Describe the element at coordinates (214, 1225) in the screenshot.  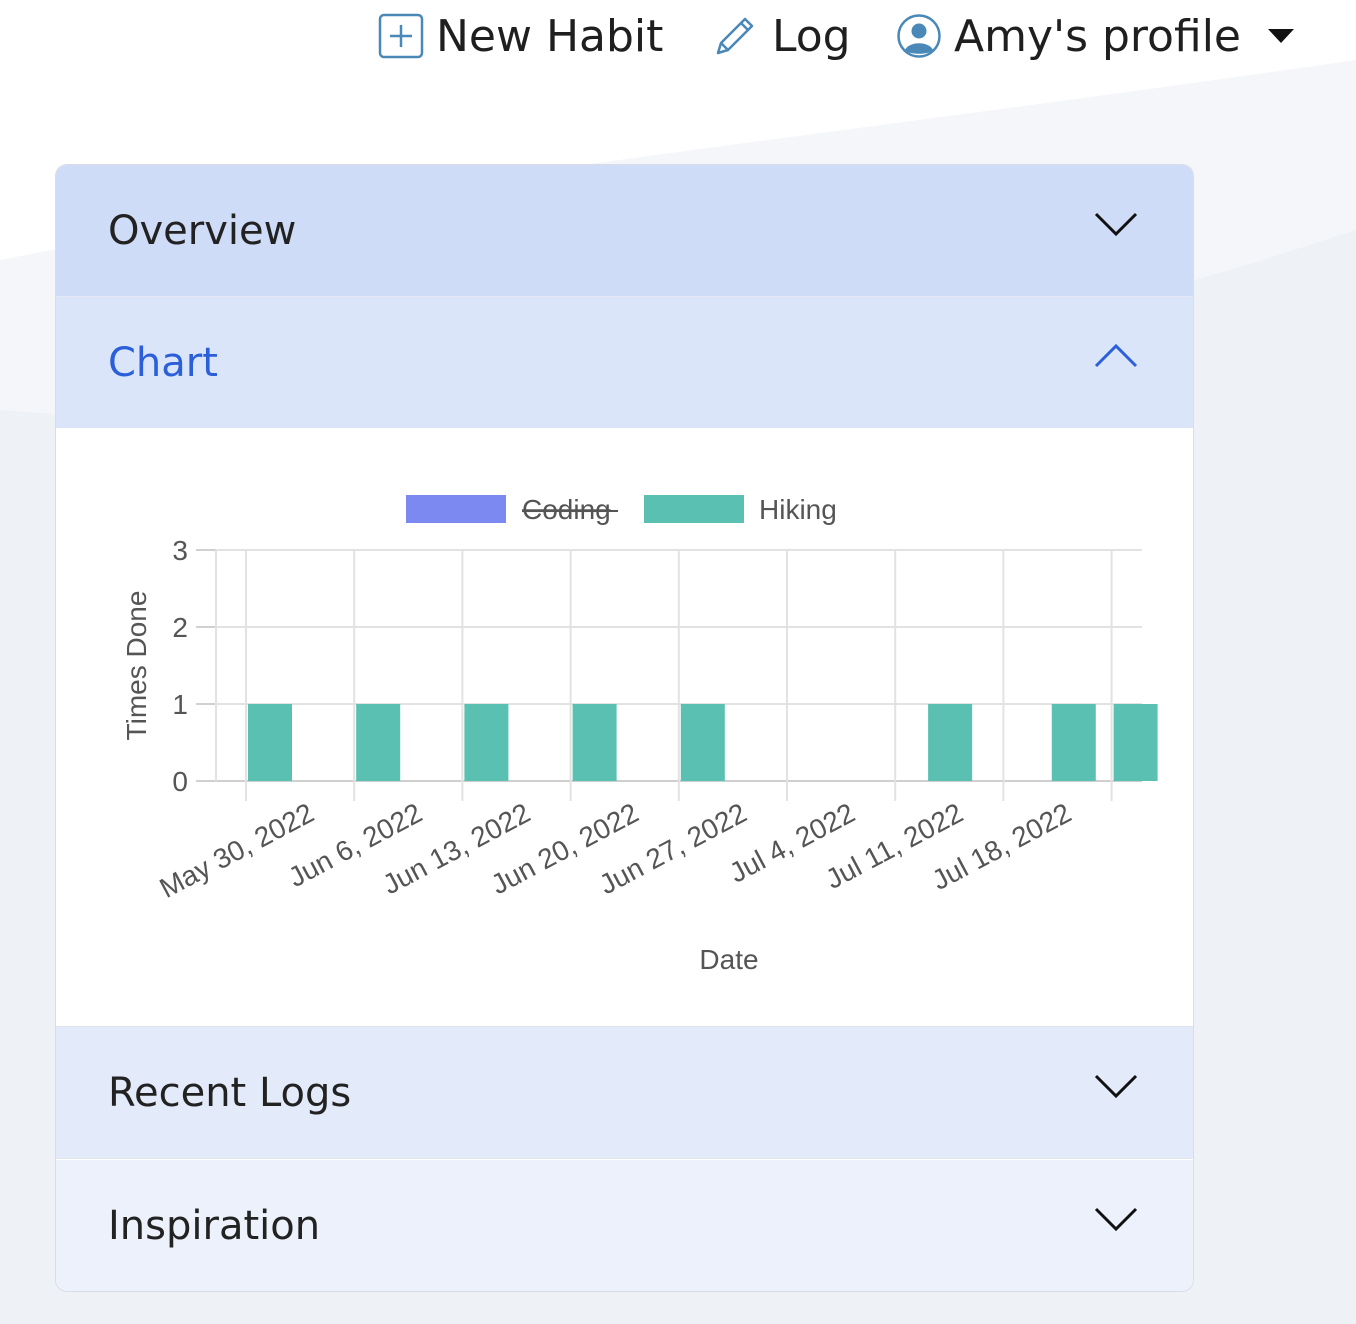
I see `inspiration-title: Inspiration` at that location.